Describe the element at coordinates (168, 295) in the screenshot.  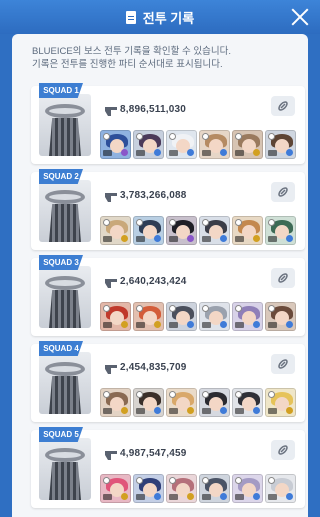
I see `squad-card: SQUAD 3 2,640,243,424` at that location.